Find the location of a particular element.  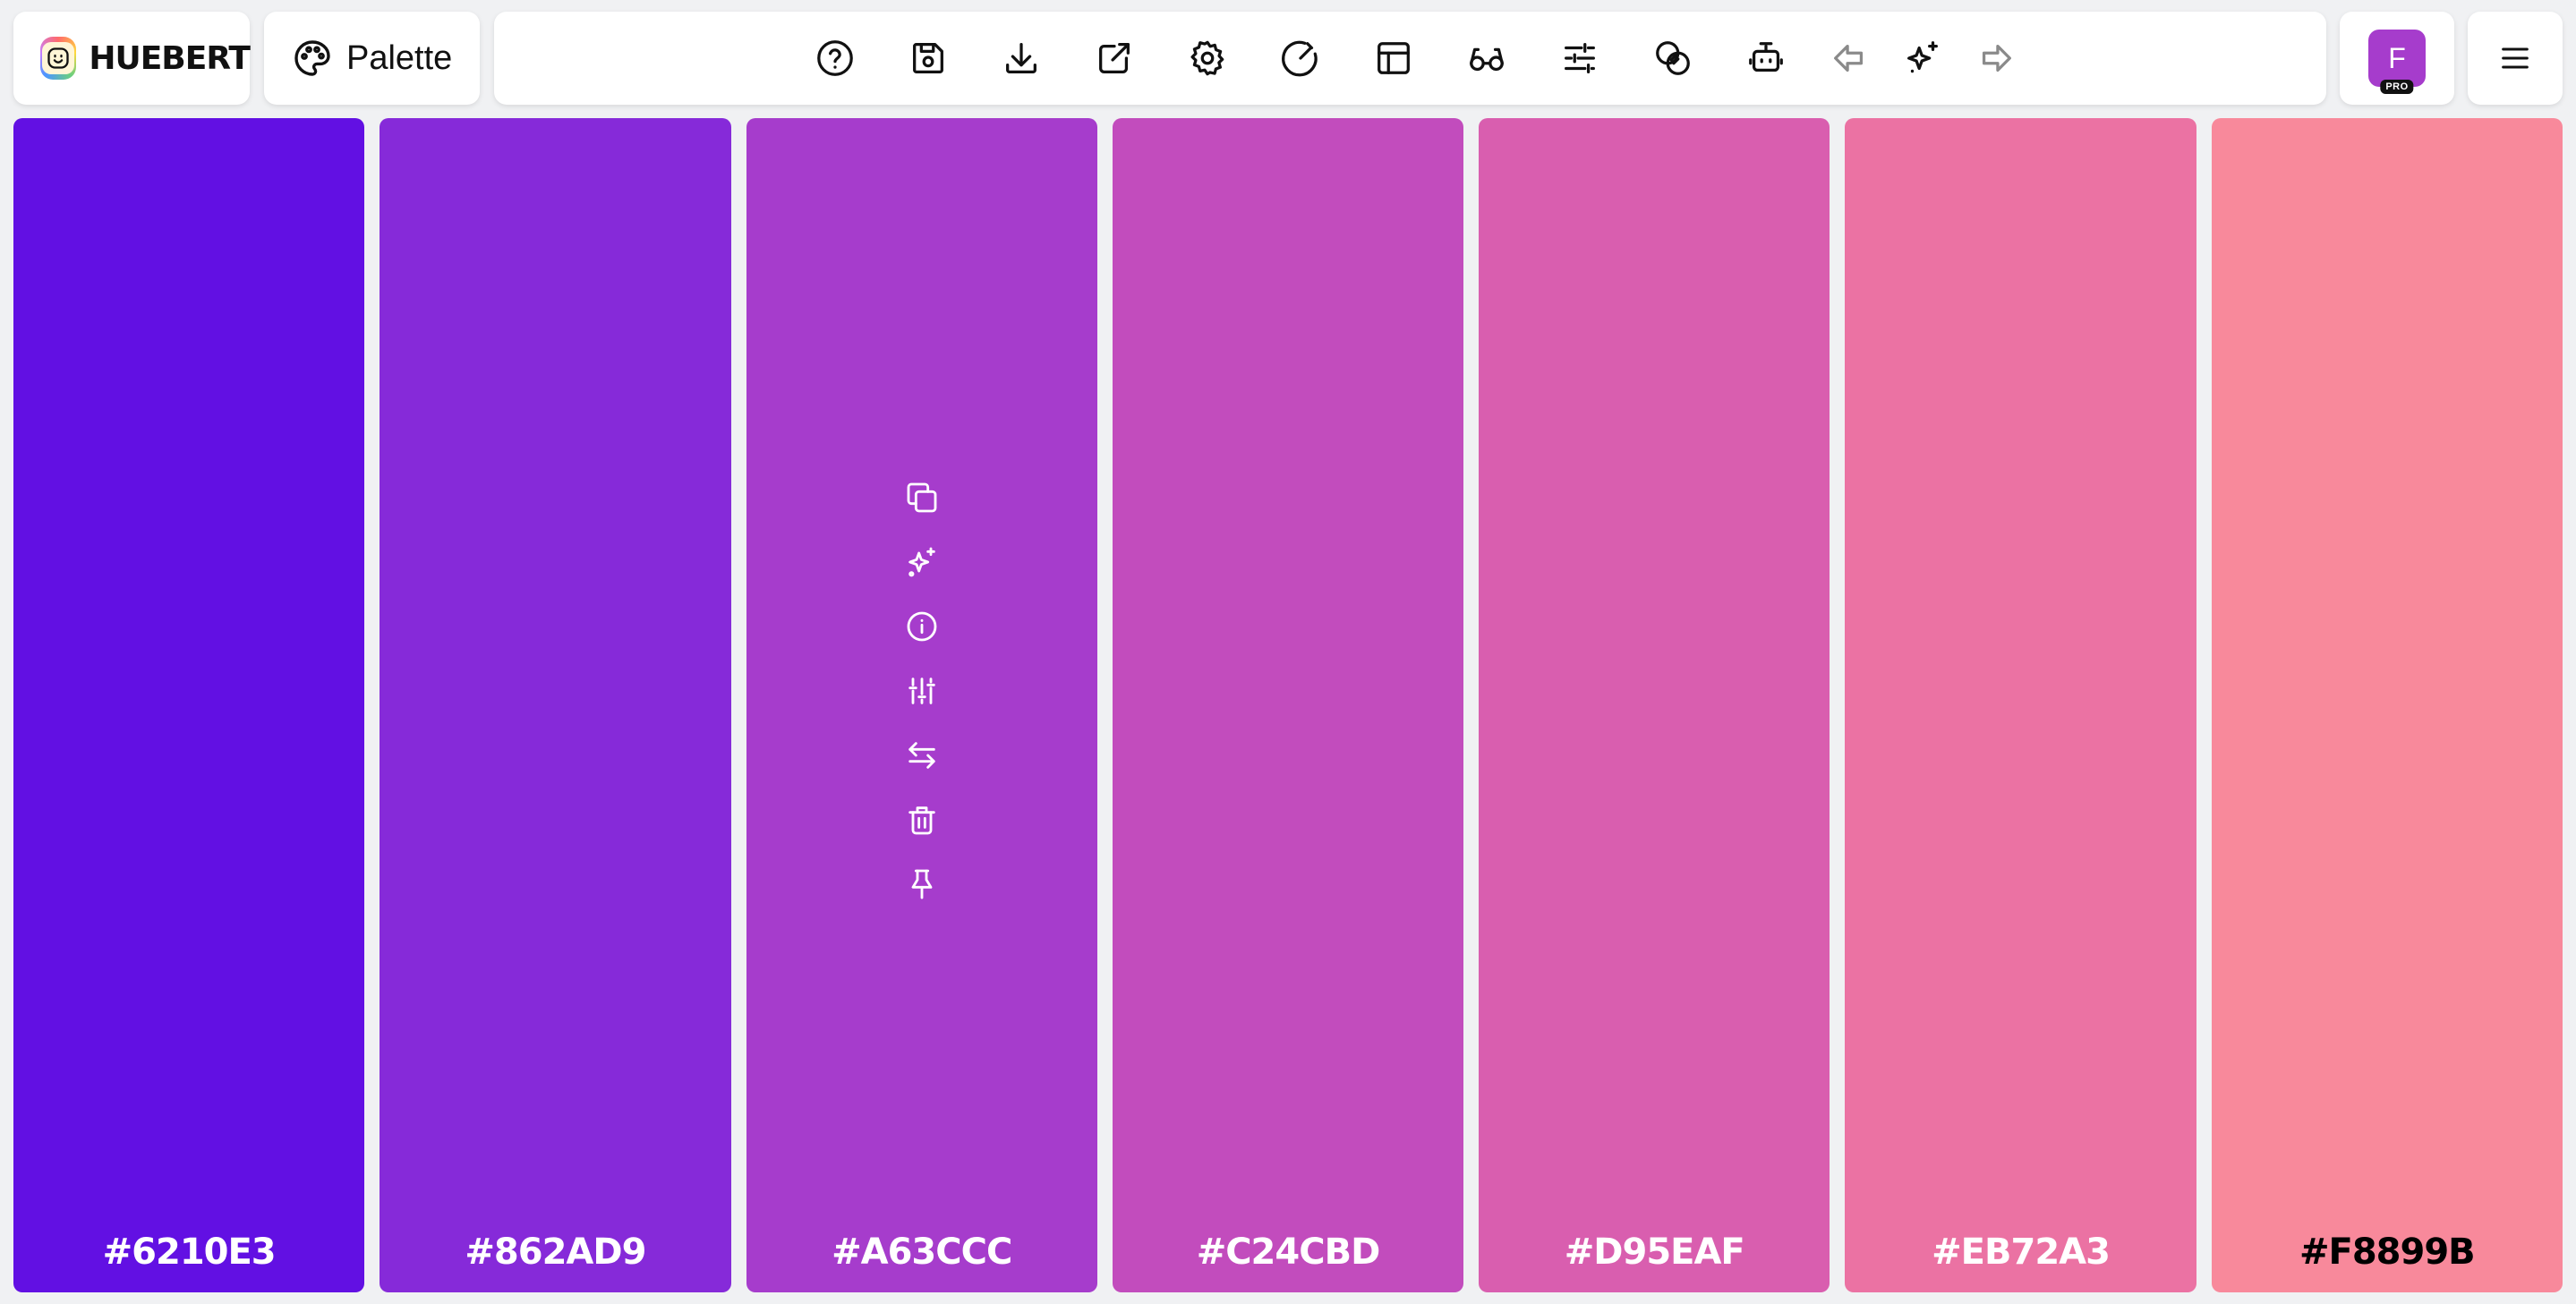

pin-icon is located at coordinates (922, 884).